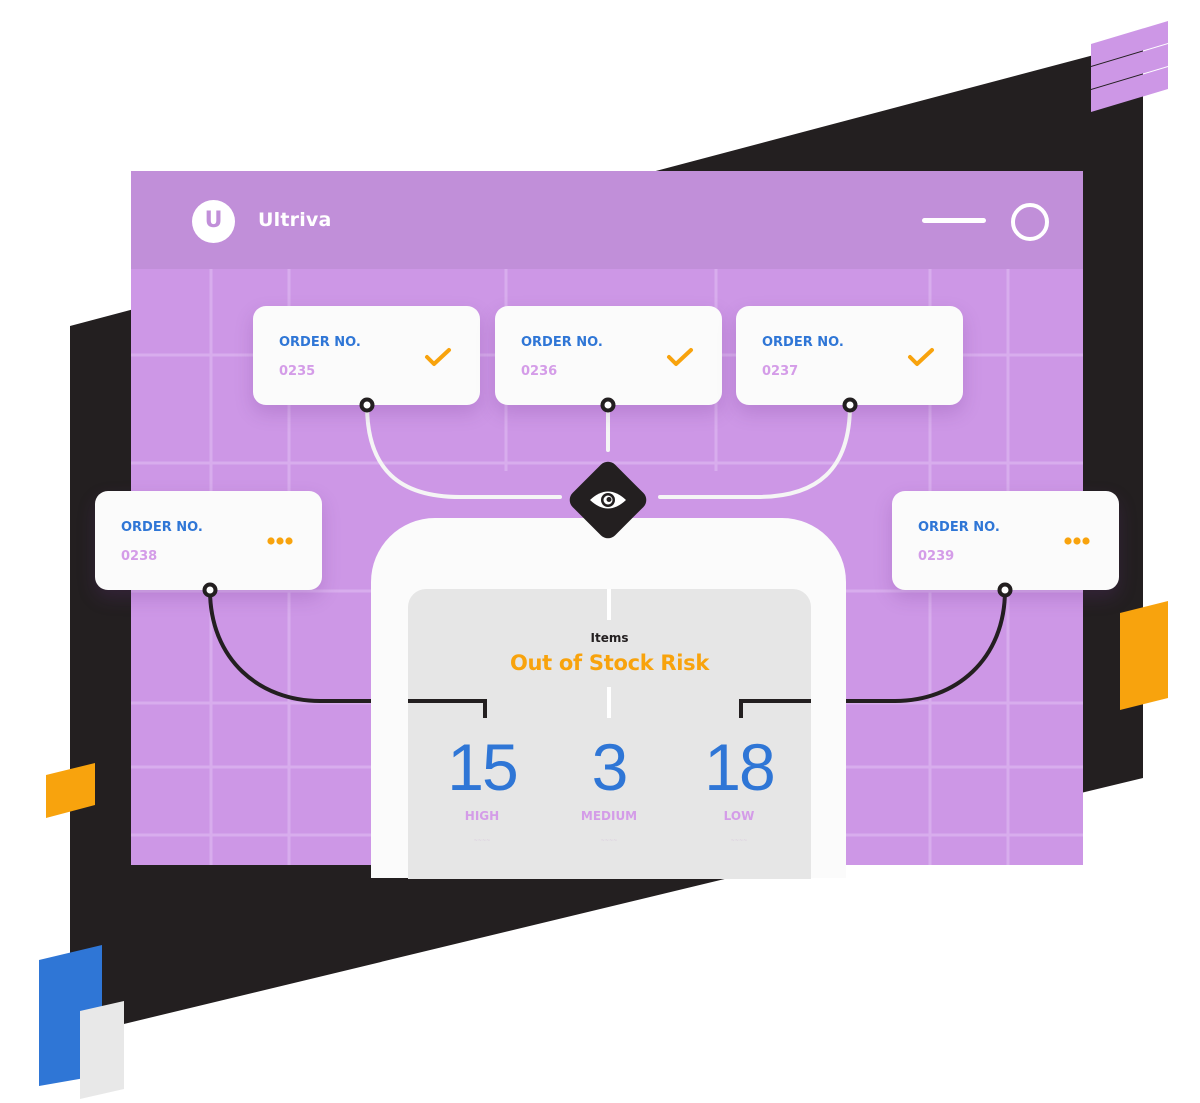 This screenshot has height=1103, width=1200. Describe the element at coordinates (607, 220) in the screenshot. I see `app-header: U Ultriva` at that location.